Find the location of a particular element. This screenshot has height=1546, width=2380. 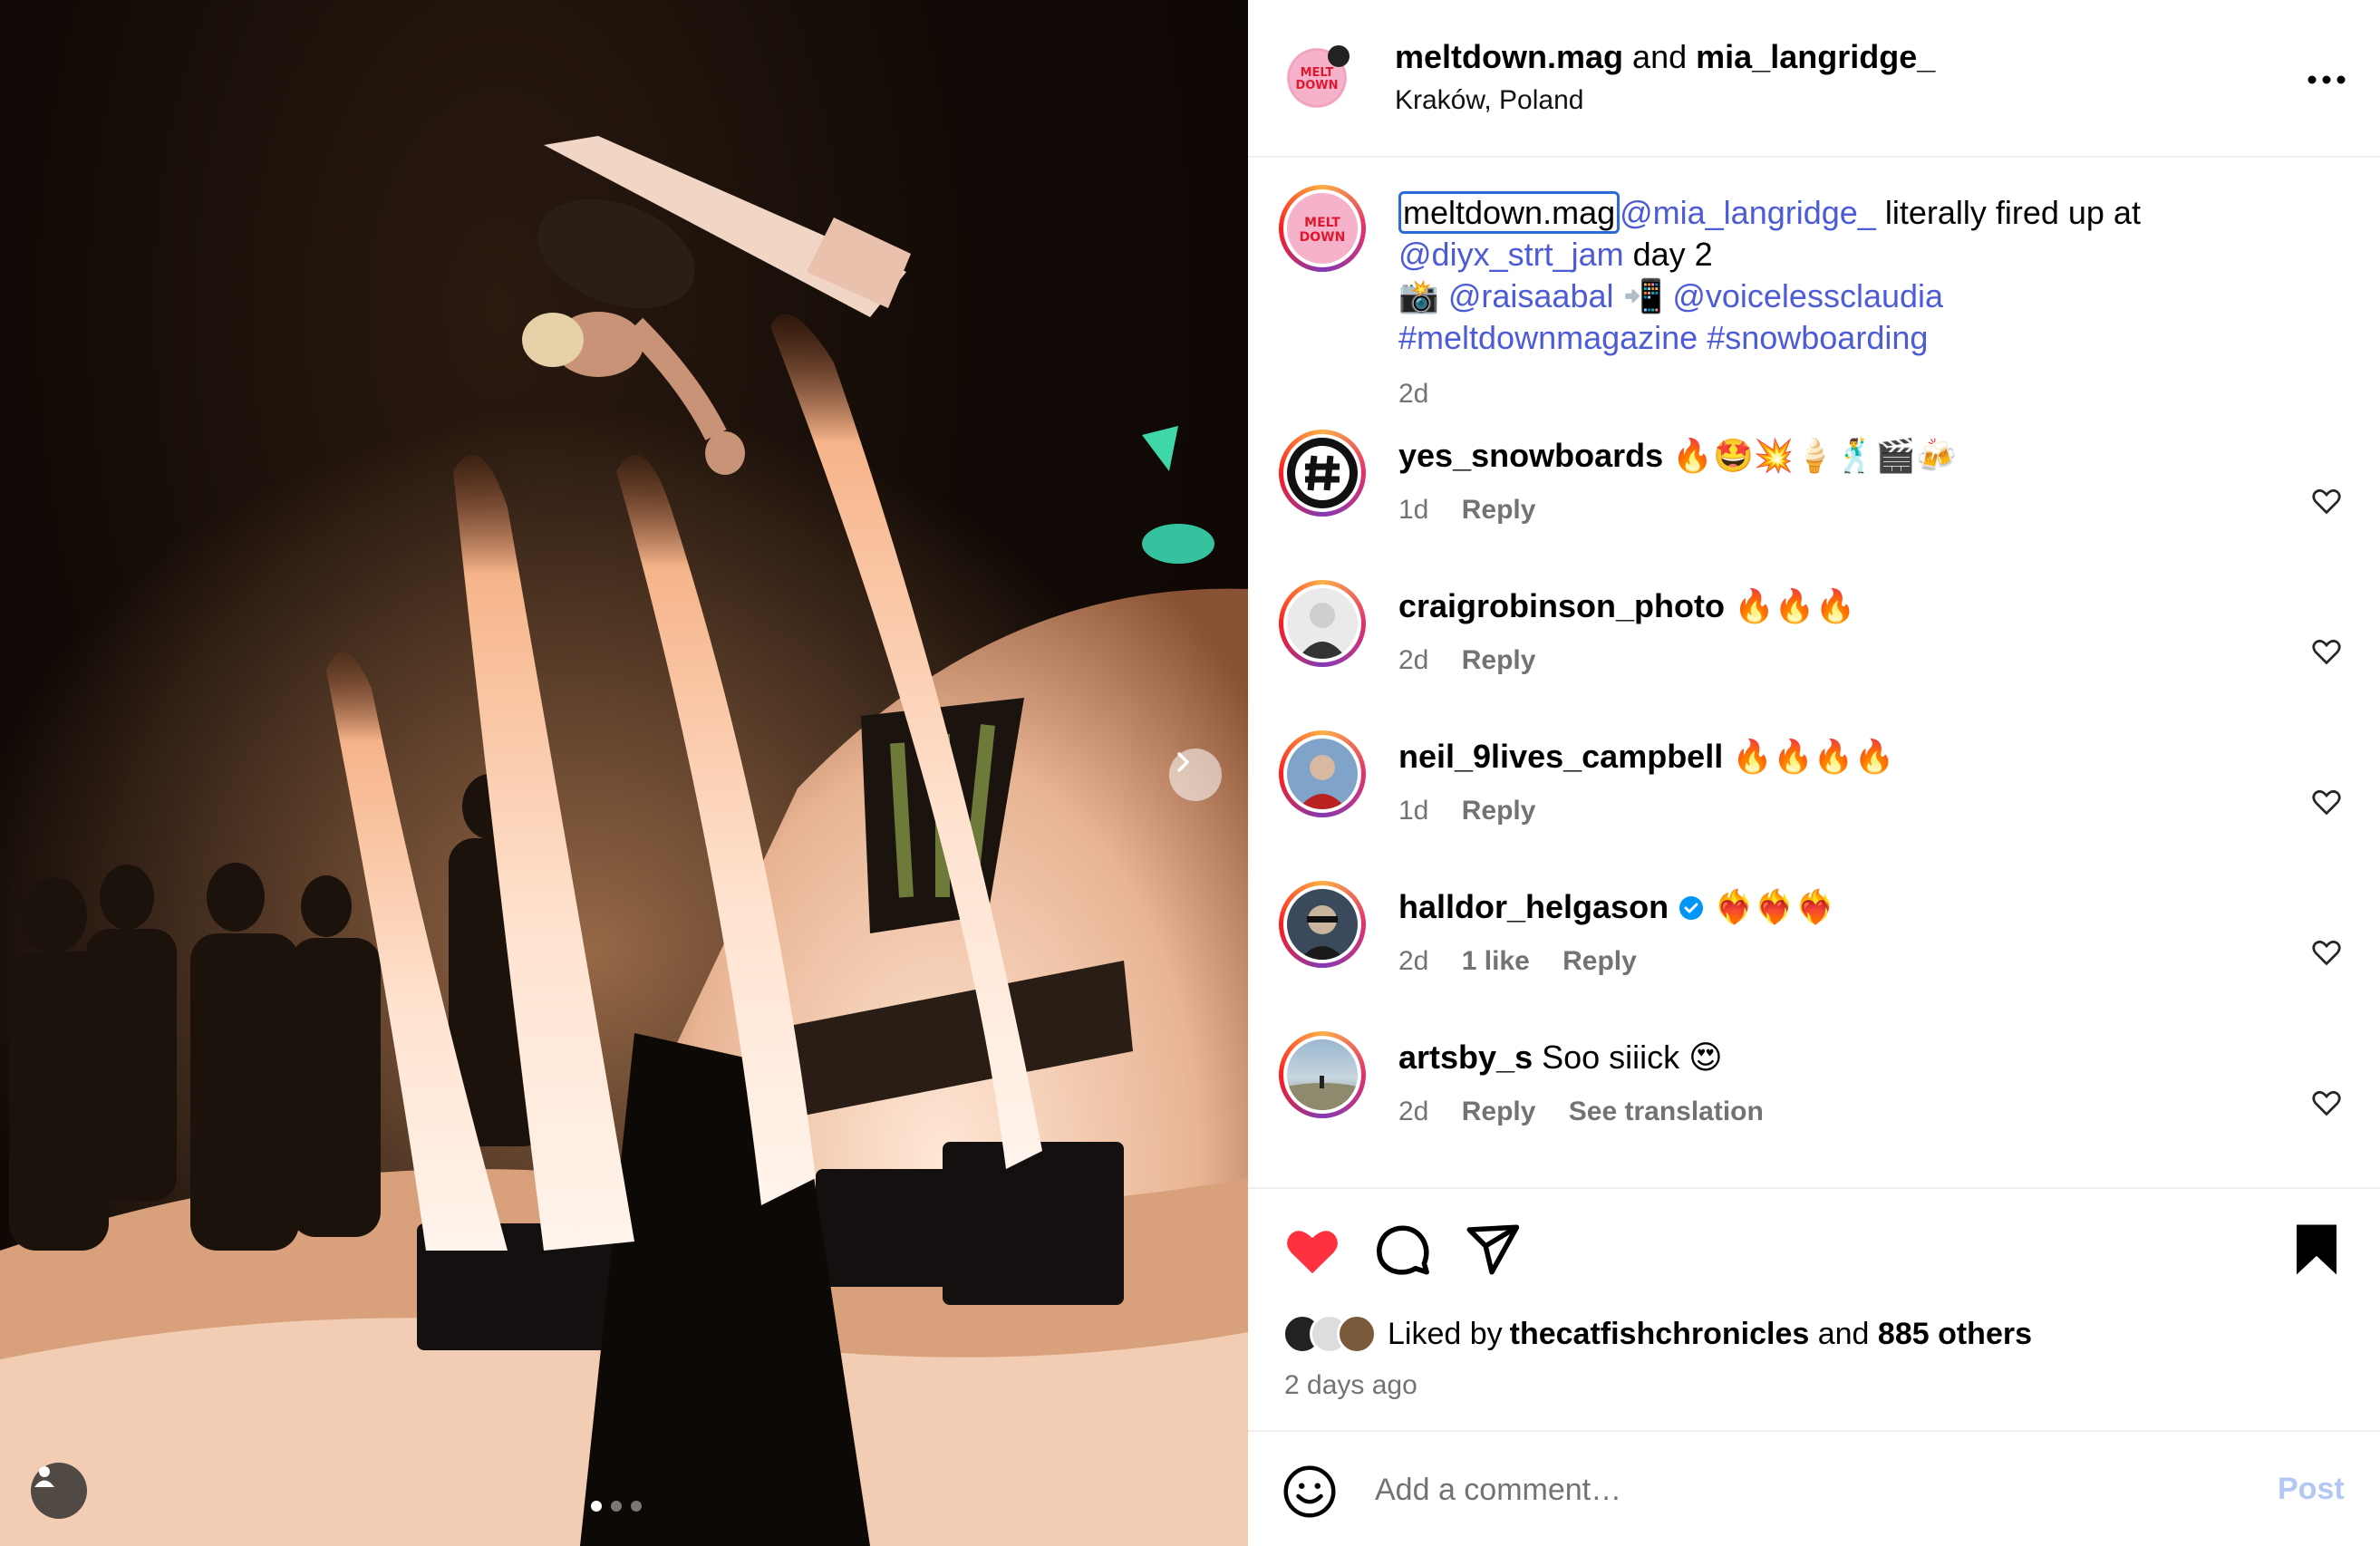

hash-logo-icon is located at coordinates (1323, 473).